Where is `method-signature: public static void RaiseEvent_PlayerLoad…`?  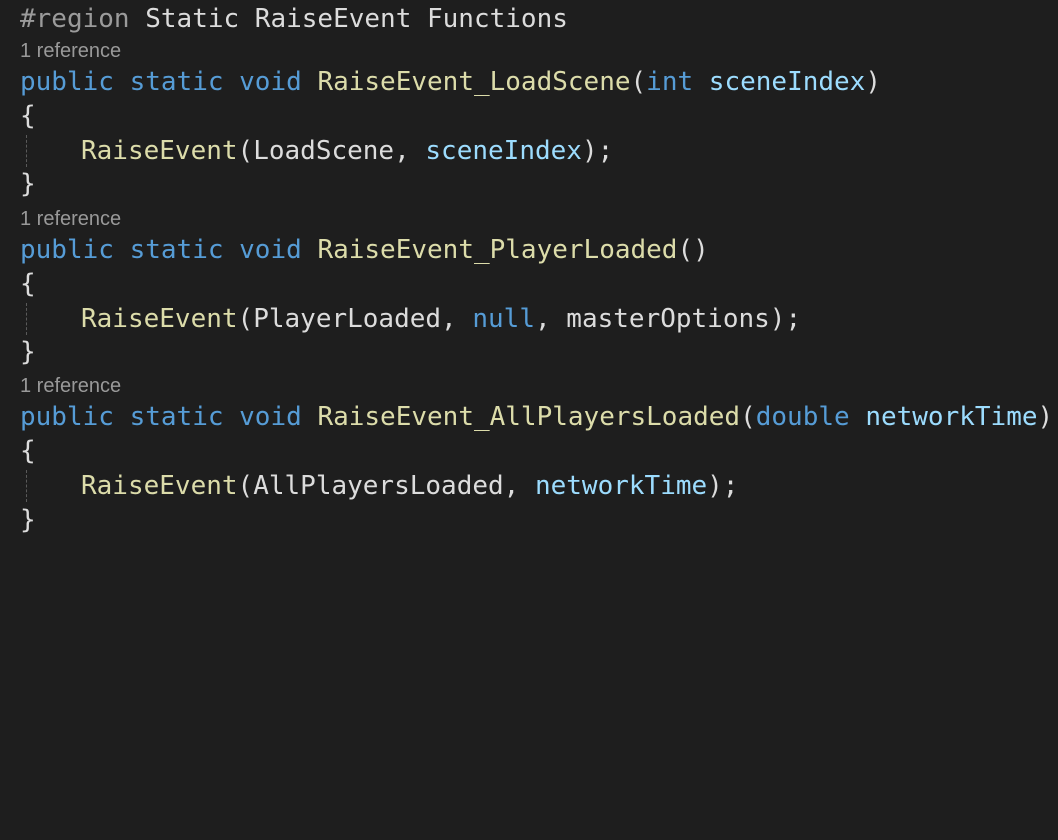
method-signature: public static void RaiseEvent_PlayerLoad… is located at coordinates (364, 250).